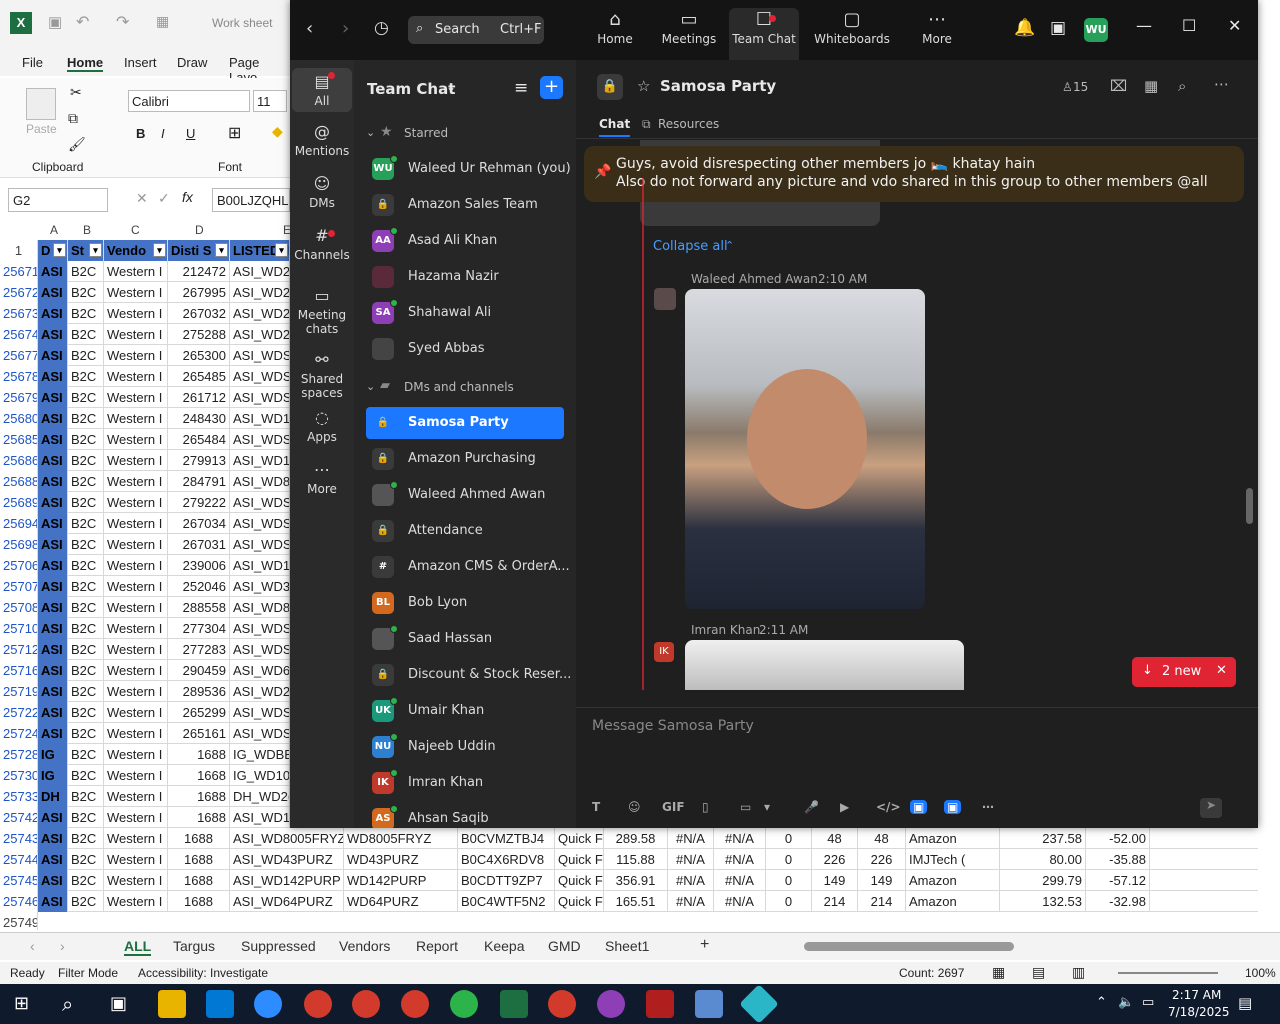 This screenshot has height=1024, width=1280. What do you see at coordinates (370, 132) in the screenshot?
I see `starred-chevron-icon: ⌄` at bounding box center [370, 132].